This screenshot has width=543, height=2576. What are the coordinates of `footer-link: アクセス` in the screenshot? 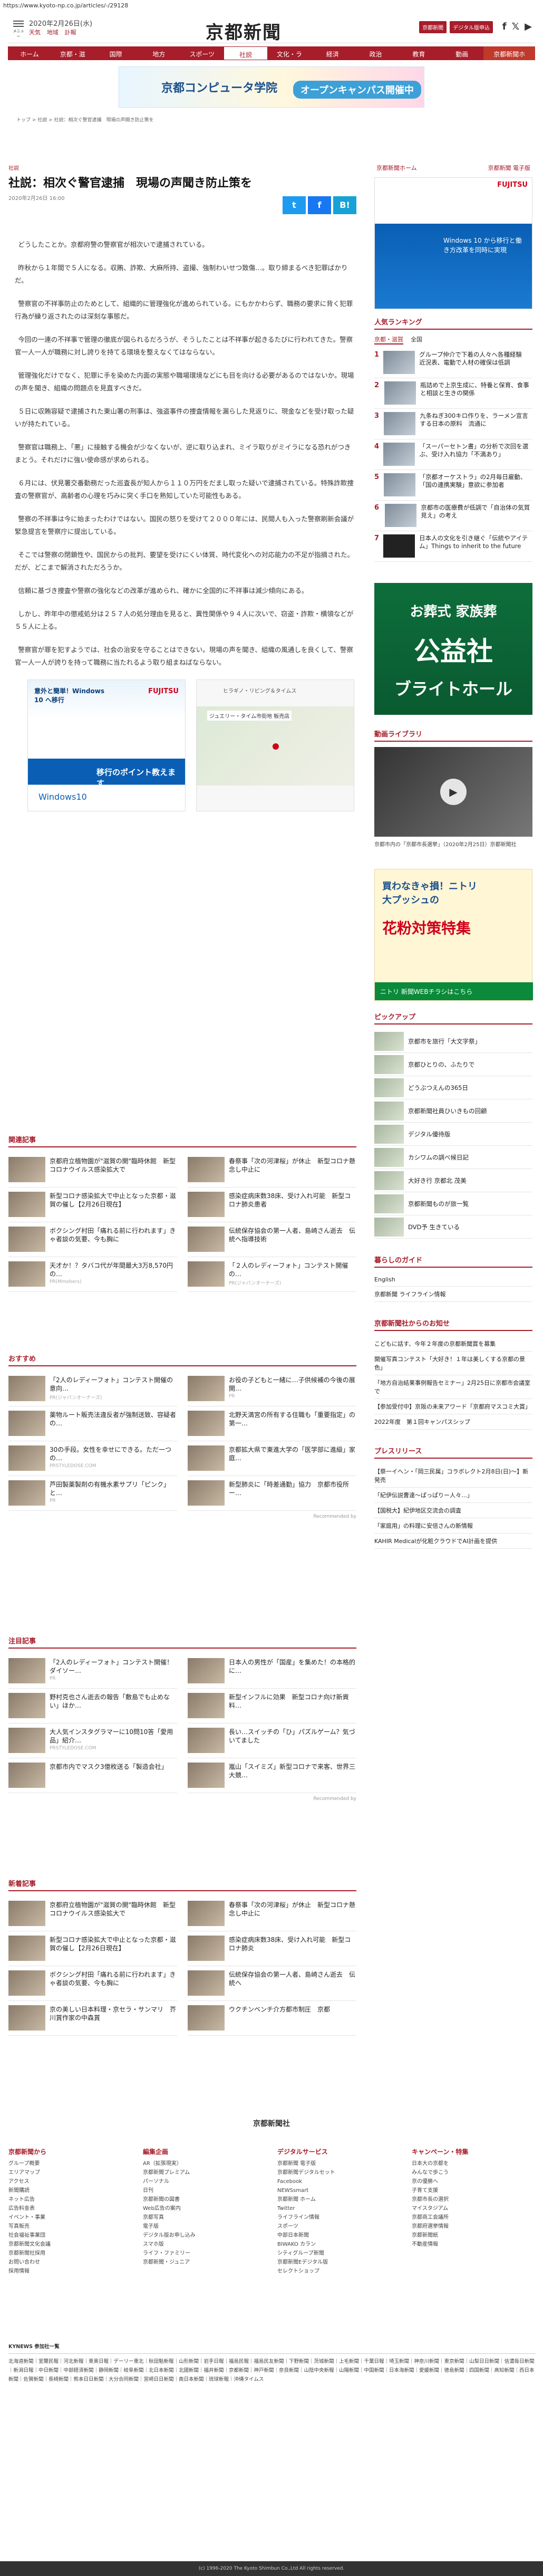 It's located at (67, 2181).